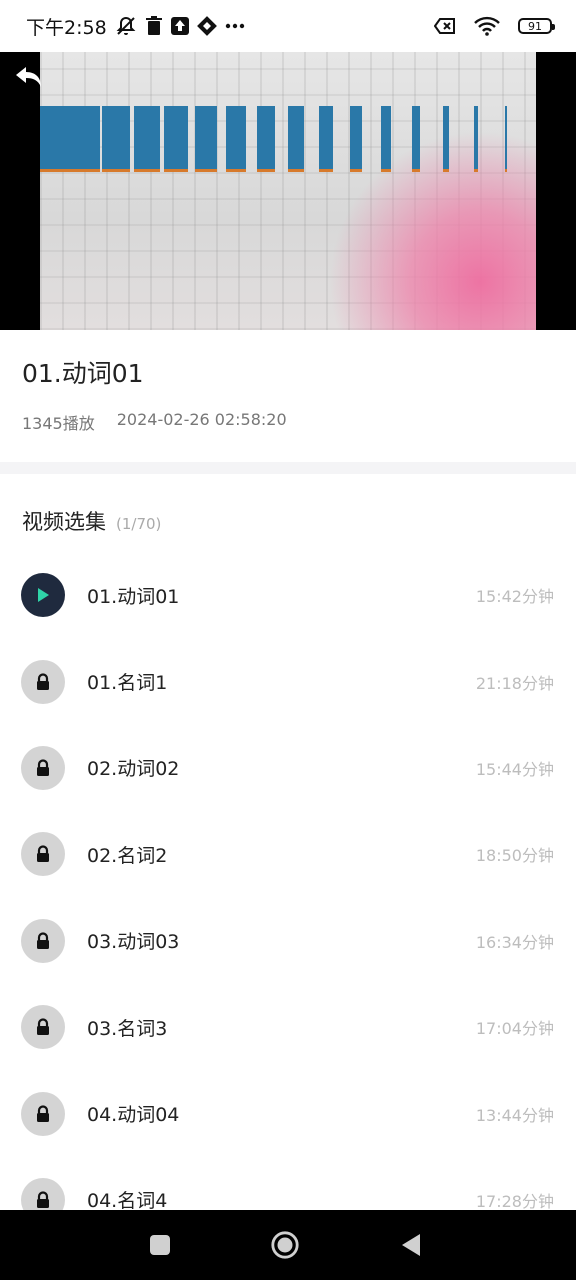  Describe the element at coordinates (179, 26) in the screenshot. I see `upload-icon` at that location.